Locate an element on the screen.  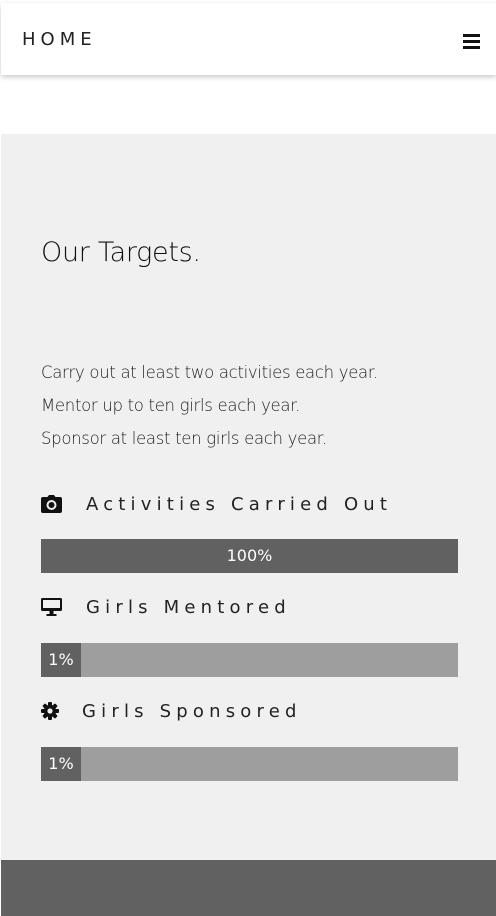
stat-label-text: Girls Mentored is located at coordinates (188, 607).